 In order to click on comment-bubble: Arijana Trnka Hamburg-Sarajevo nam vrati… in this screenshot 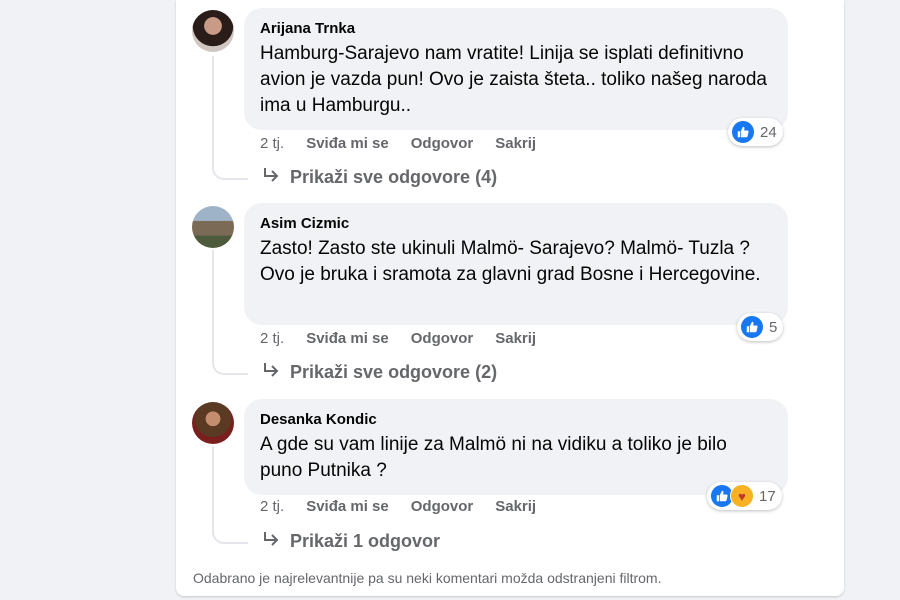, I will do `click(516, 69)`.